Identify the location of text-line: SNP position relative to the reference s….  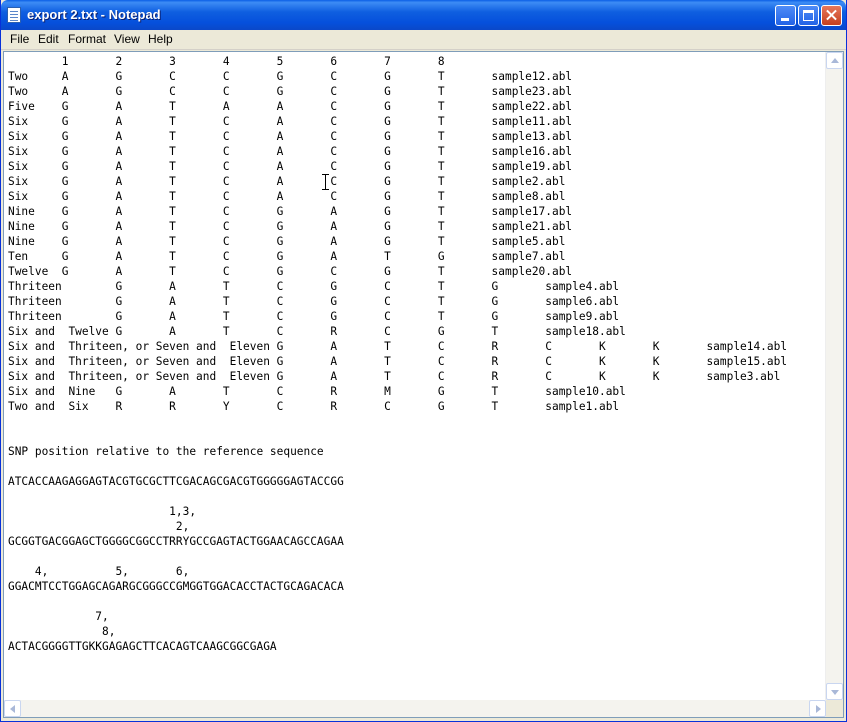
(166, 451).